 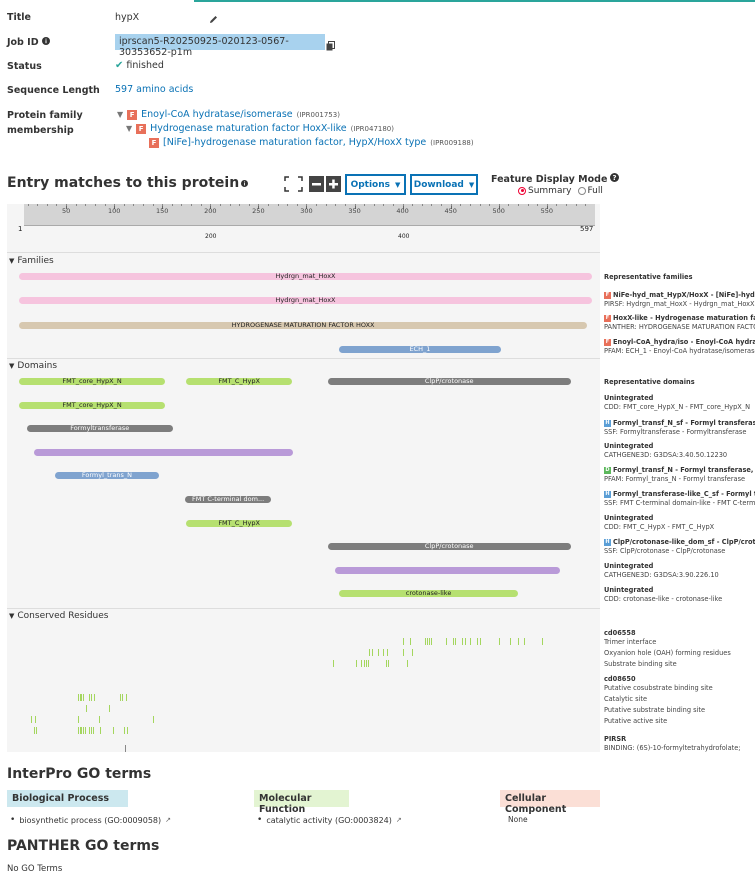 What do you see at coordinates (330, 43) in the screenshot?
I see `copy-icon` at bounding box center [330, 43].